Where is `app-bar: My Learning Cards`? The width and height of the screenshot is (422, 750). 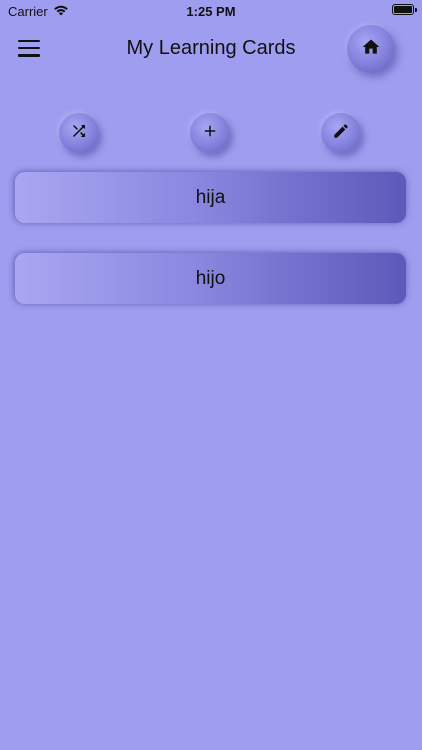
app-bar: My Learning Cards is located at coordinates (211, 50).